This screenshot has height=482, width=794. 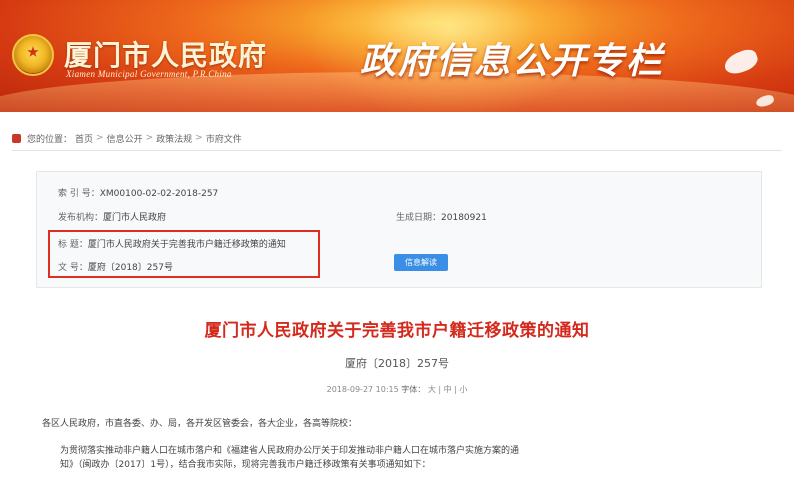 I want to click on publisher-label: 发布机构：, so click(x=81, y=218).